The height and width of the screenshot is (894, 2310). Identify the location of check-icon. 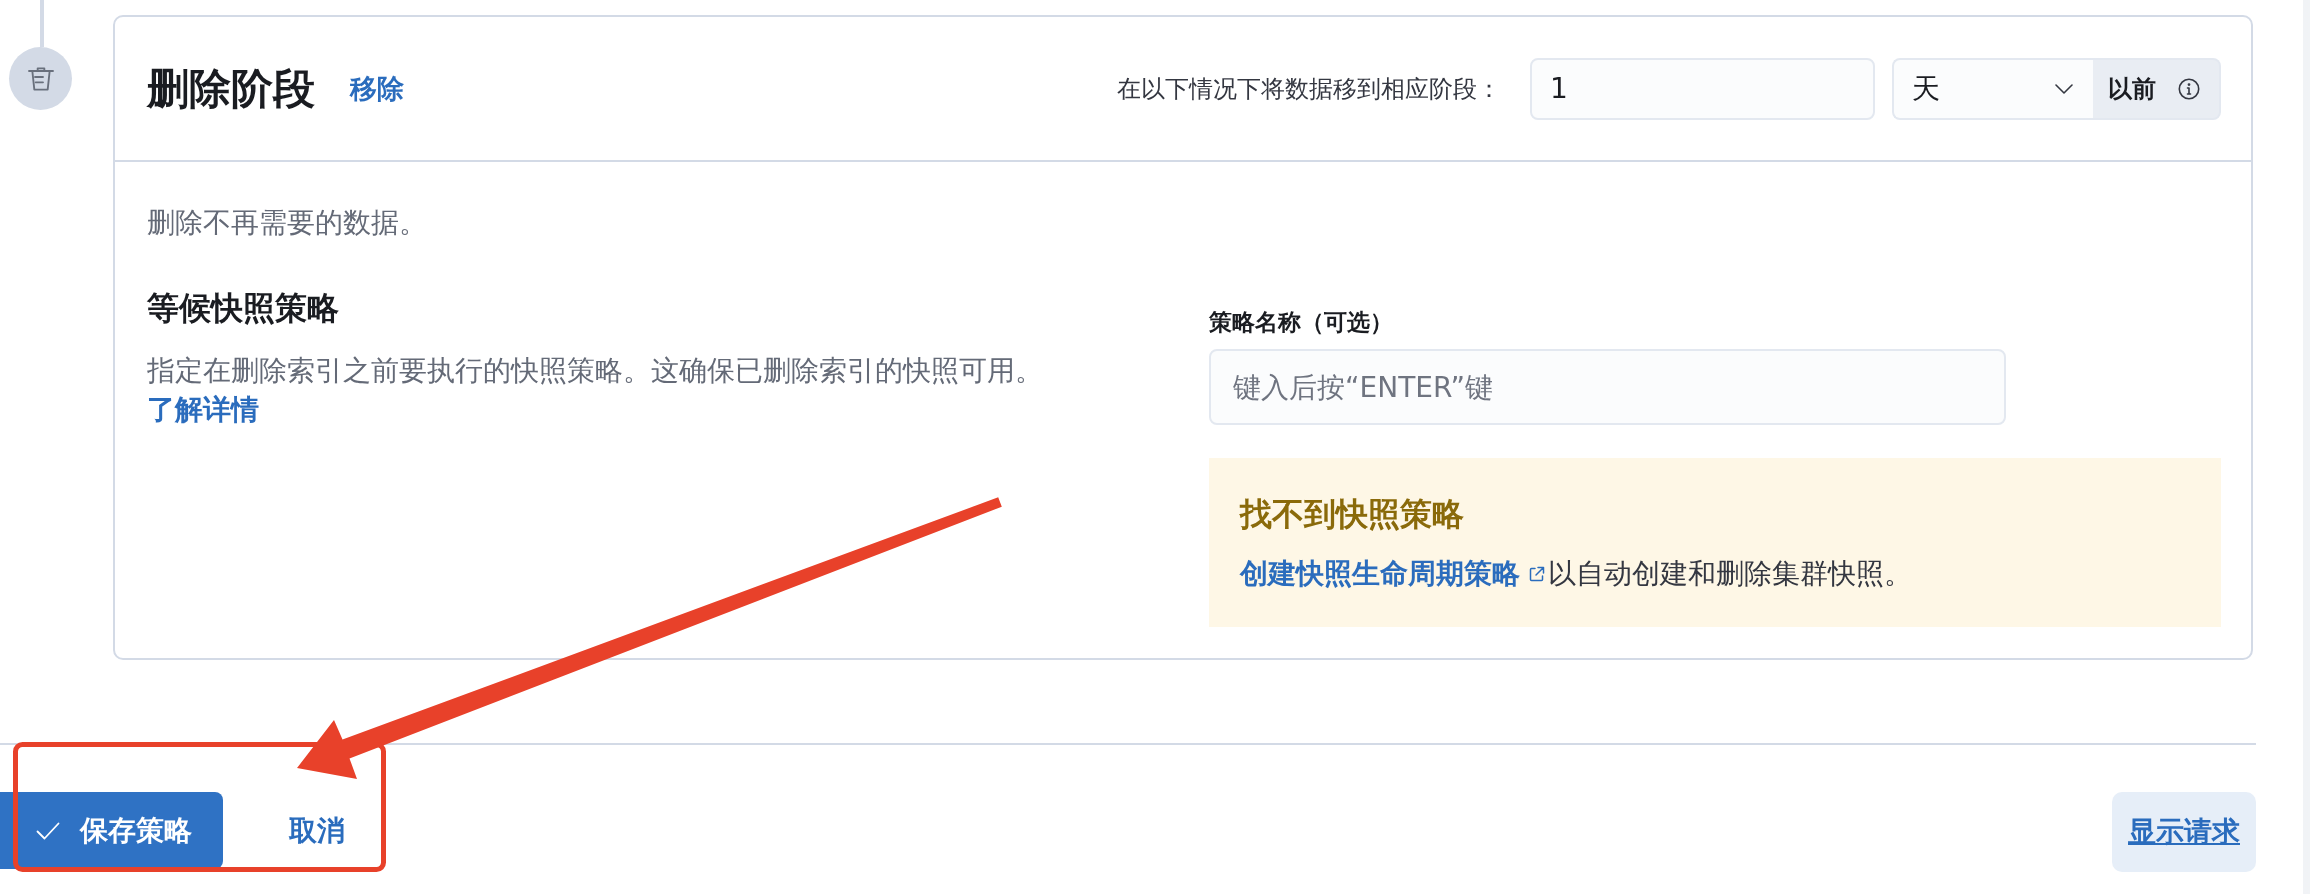
(48, 830).